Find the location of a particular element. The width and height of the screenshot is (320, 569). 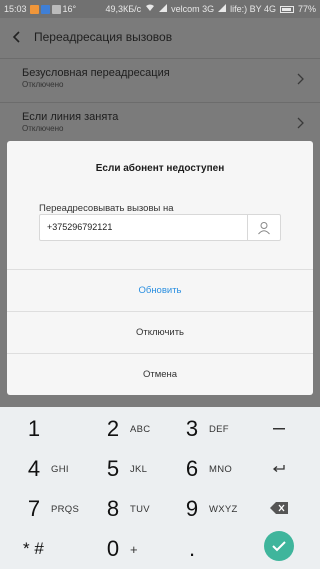

page-title: Переадресация вызовов is located at coordinates (103, 37).